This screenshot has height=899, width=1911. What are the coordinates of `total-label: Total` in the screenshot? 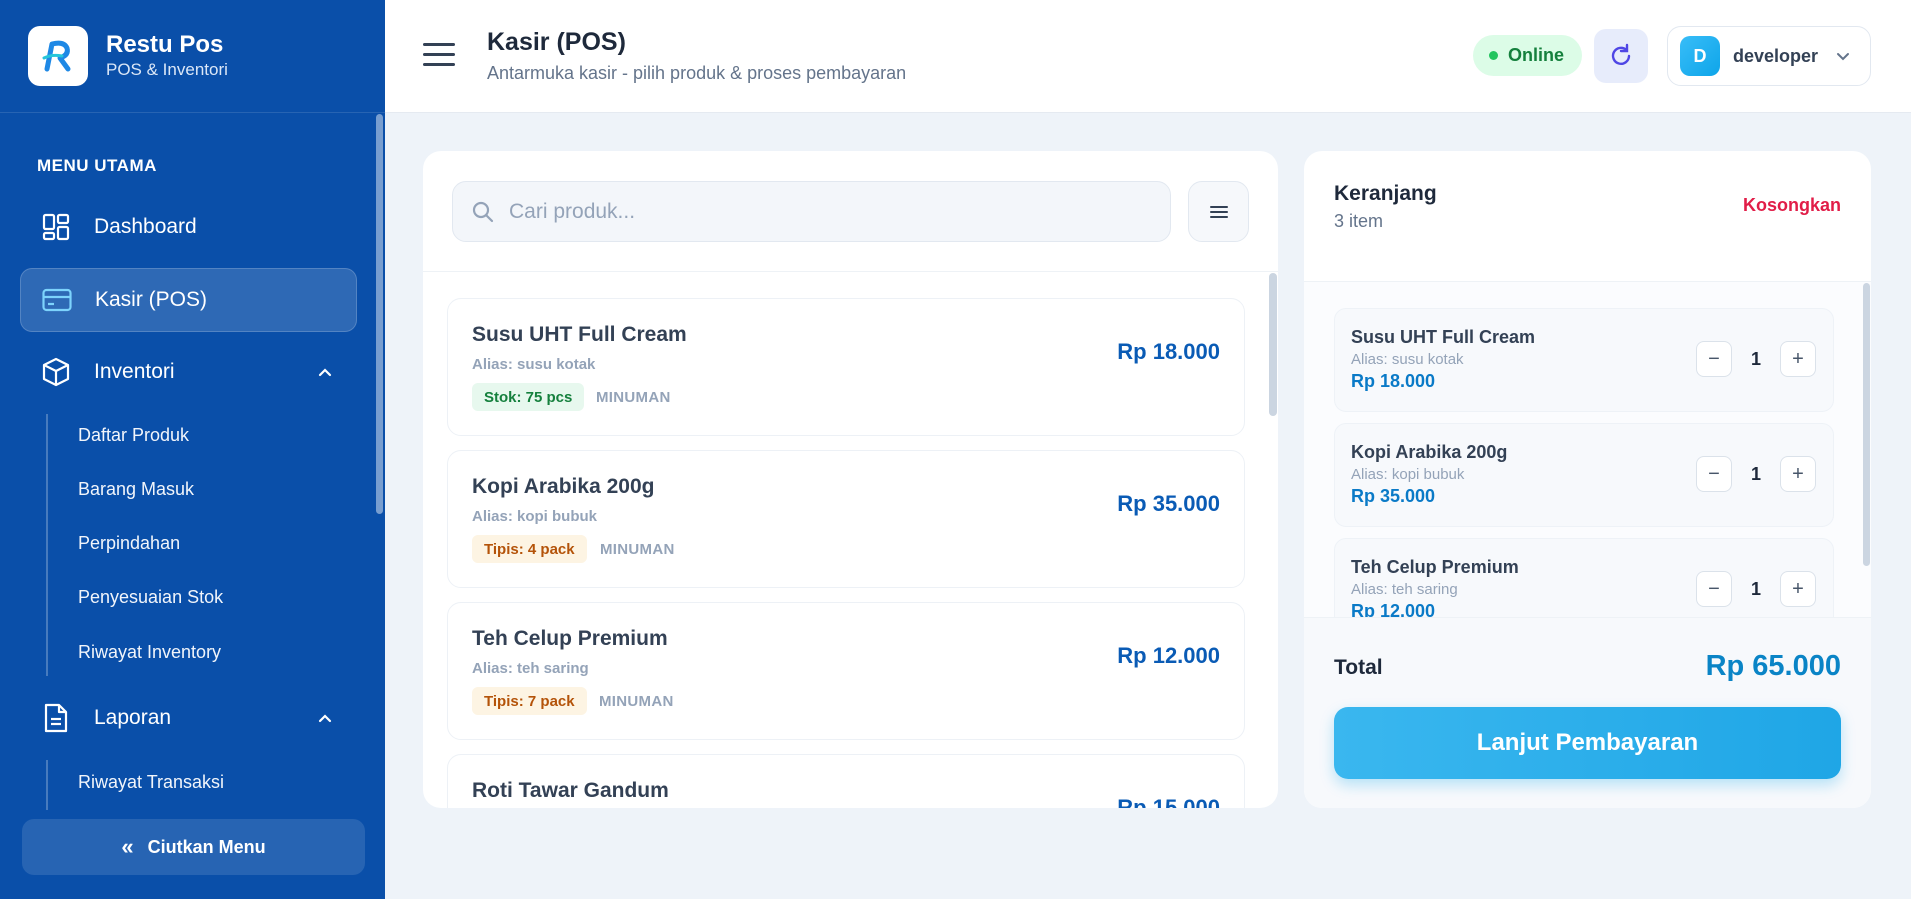 It's located at (1358, 667).